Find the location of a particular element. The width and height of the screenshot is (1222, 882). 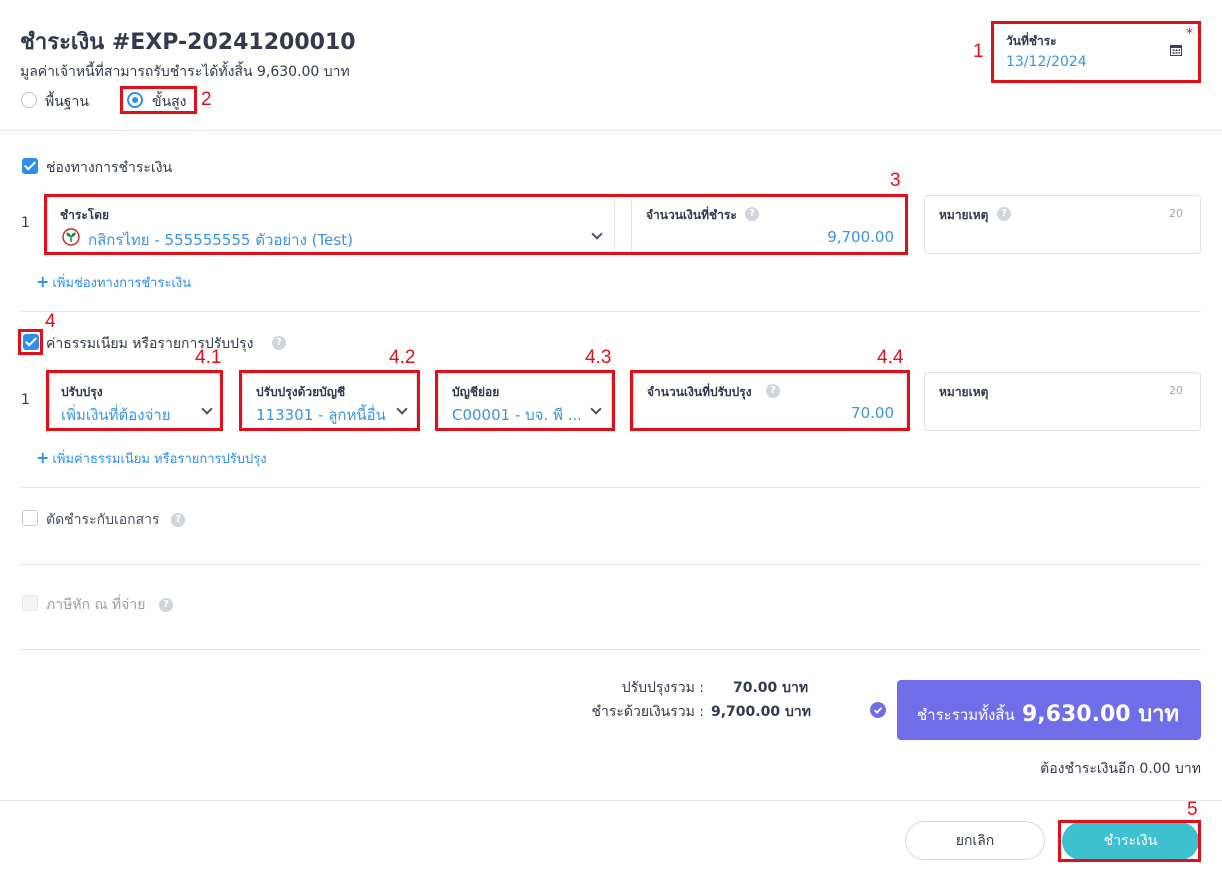

adjust-account-select: ปรับปรุงด้วยบัญชี 113301 - ลูกหนี้อื่น is located at coordinates (329, 401).